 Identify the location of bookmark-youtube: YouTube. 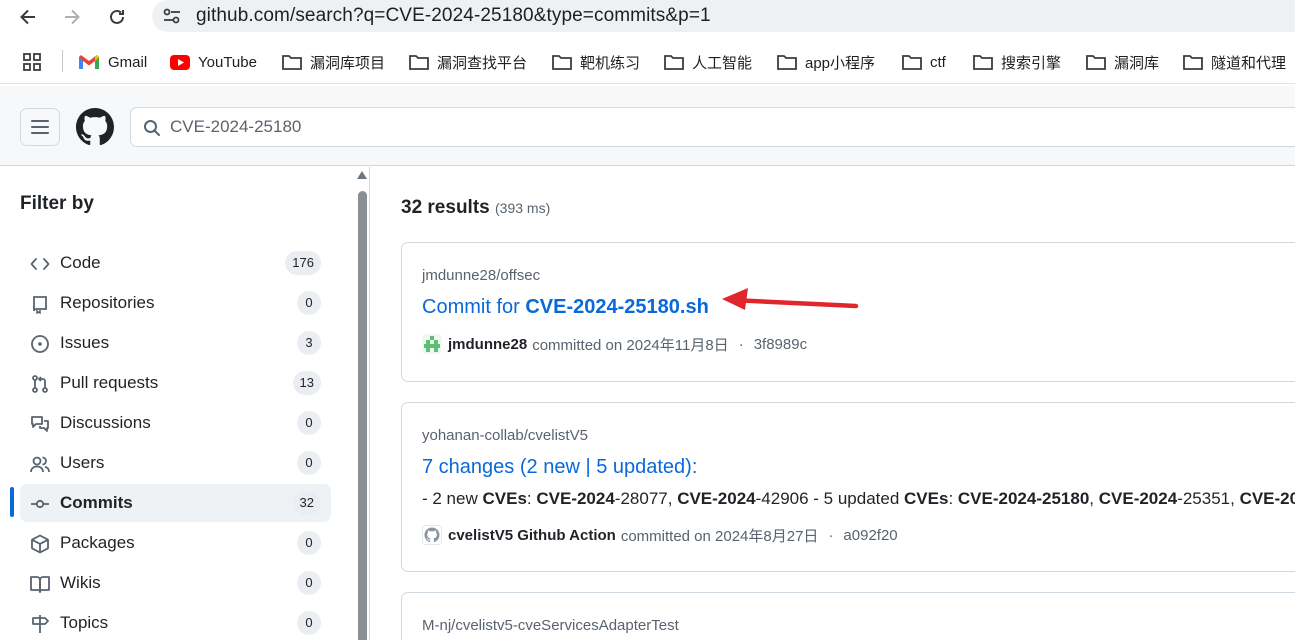
(213, 62).